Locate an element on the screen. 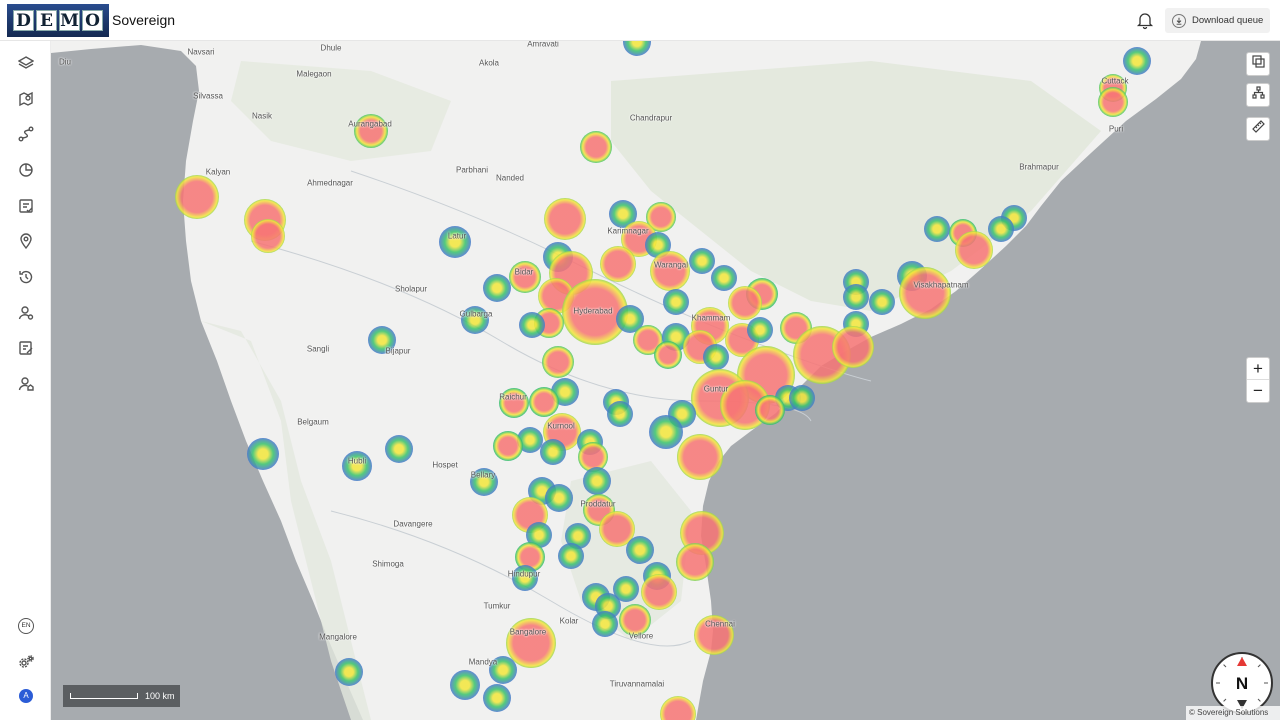  place-label: Belgaum is located at coordinates (313, 422).